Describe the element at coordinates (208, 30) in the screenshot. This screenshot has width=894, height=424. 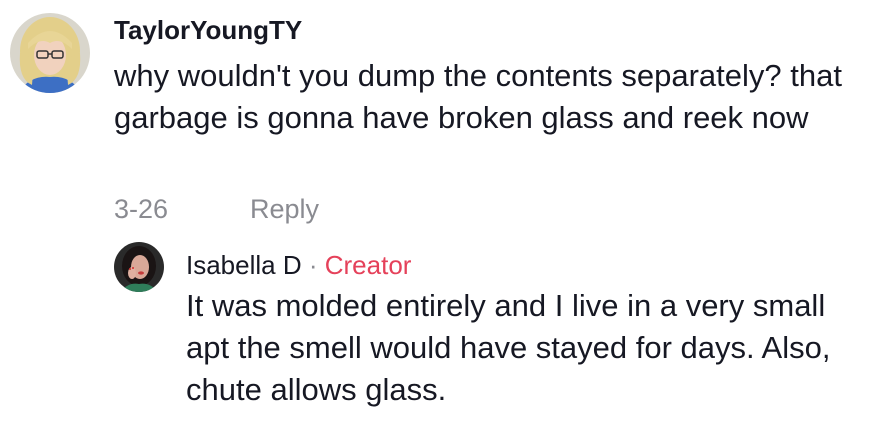
I see `commenter-username: TaylorYoungTY` at that location.